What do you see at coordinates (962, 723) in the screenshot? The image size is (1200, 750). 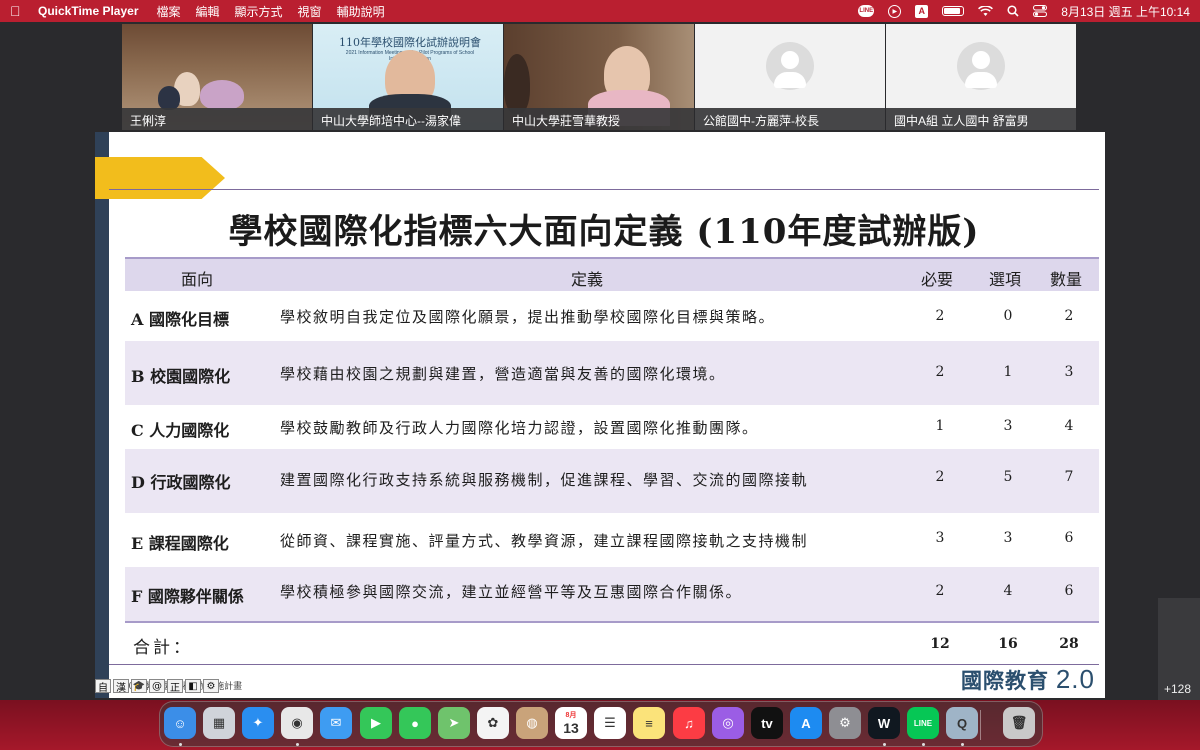 I see `quicktime-icon: Q` at bounding box center [962, 723].